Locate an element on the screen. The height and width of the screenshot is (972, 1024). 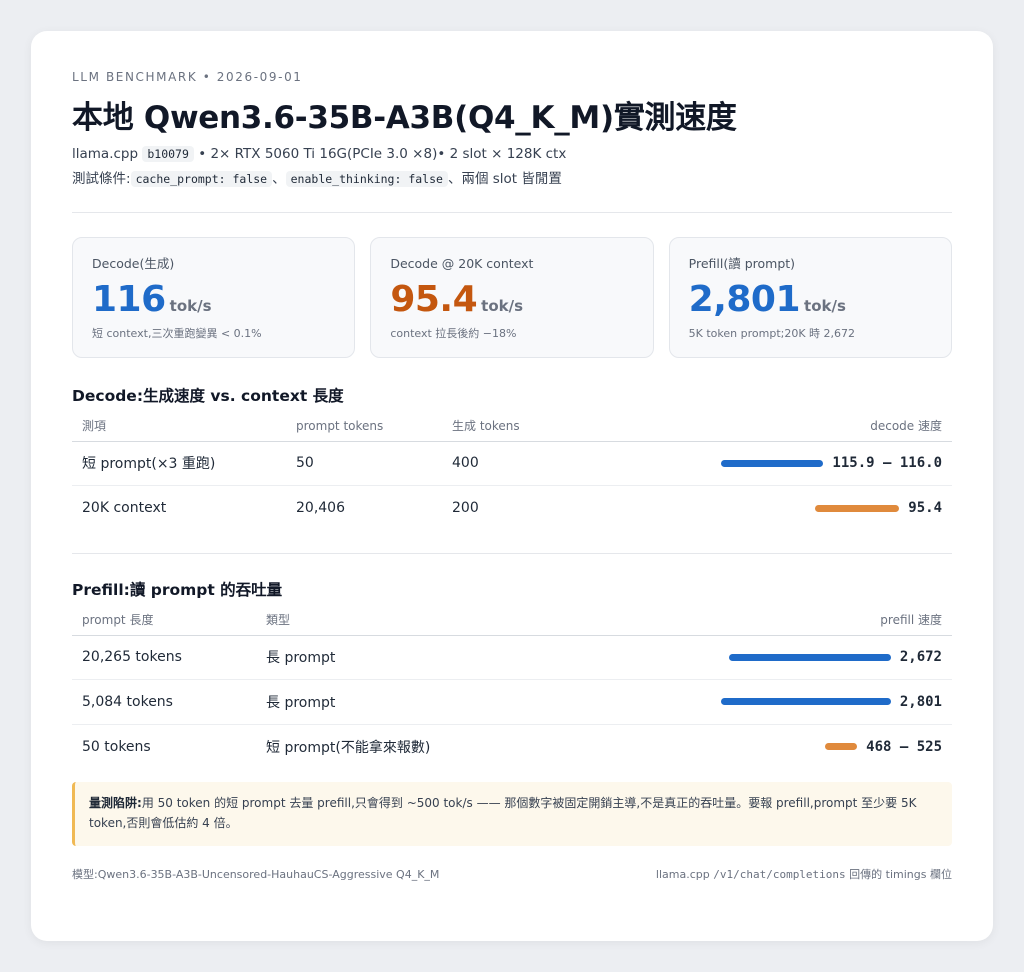
stat-note: 短 context,三次重跑變異 < 0.1% is located at coordinates (177, 333).